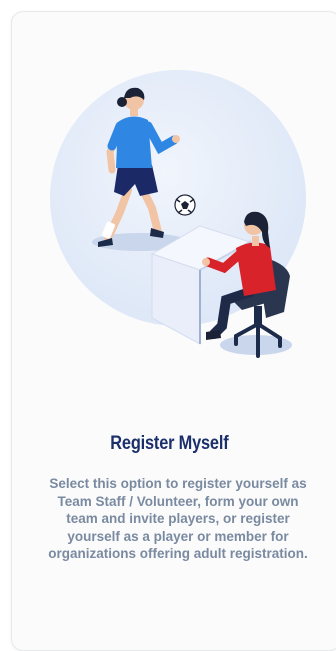  What do you see at coordinates (169, 443) in the screenshot?
I see `card-title: Register Myself` at bounding box center [169, 443].